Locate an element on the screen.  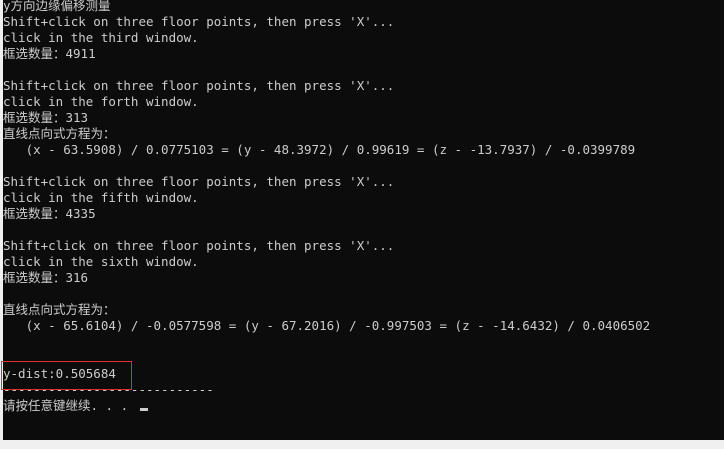
console-line: 框选数量：313 is located at coordinates (46, 117).